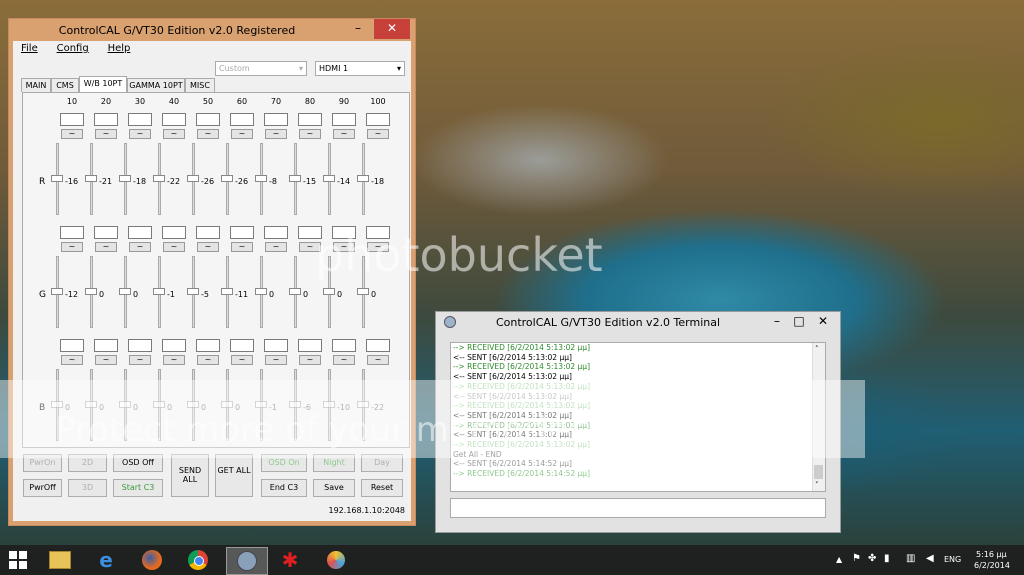 The height and width of the screenshot is (575, 1024). I want to click on tilde-button-g-20: ~, so click(106, 247).